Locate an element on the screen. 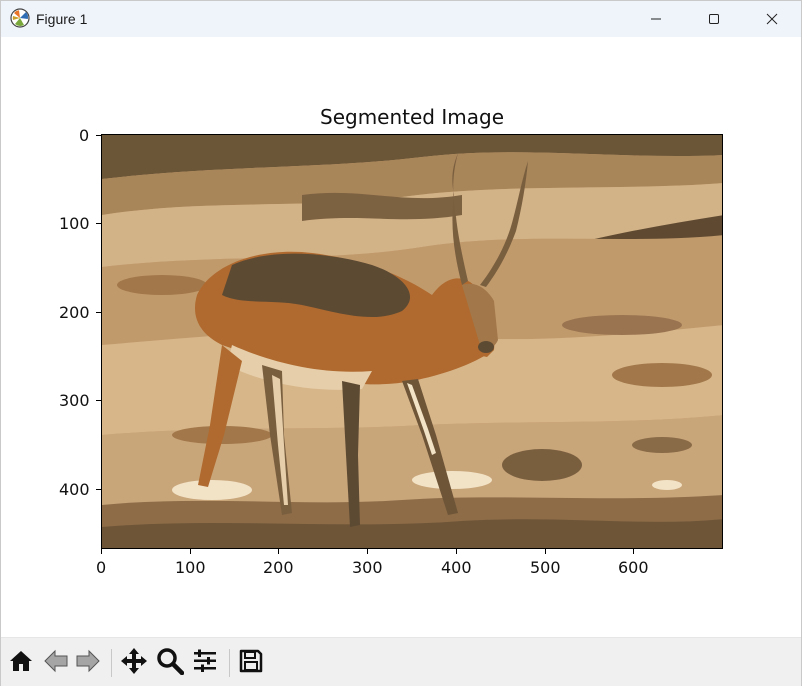  navigation-toolbar is located at coordinates (401, 661).